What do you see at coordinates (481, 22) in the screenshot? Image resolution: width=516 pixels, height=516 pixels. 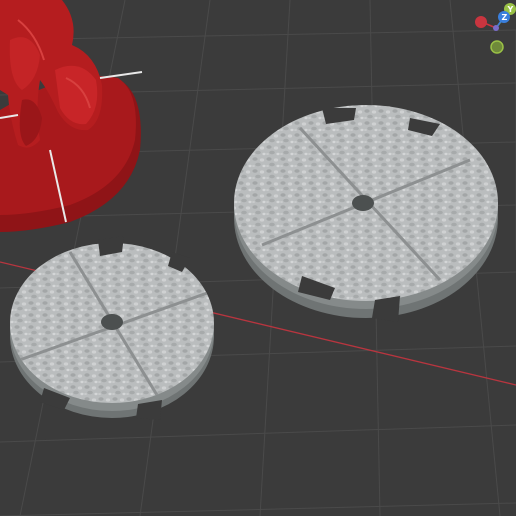 I see `x-axis-handle` at bounding box center [481, 22].